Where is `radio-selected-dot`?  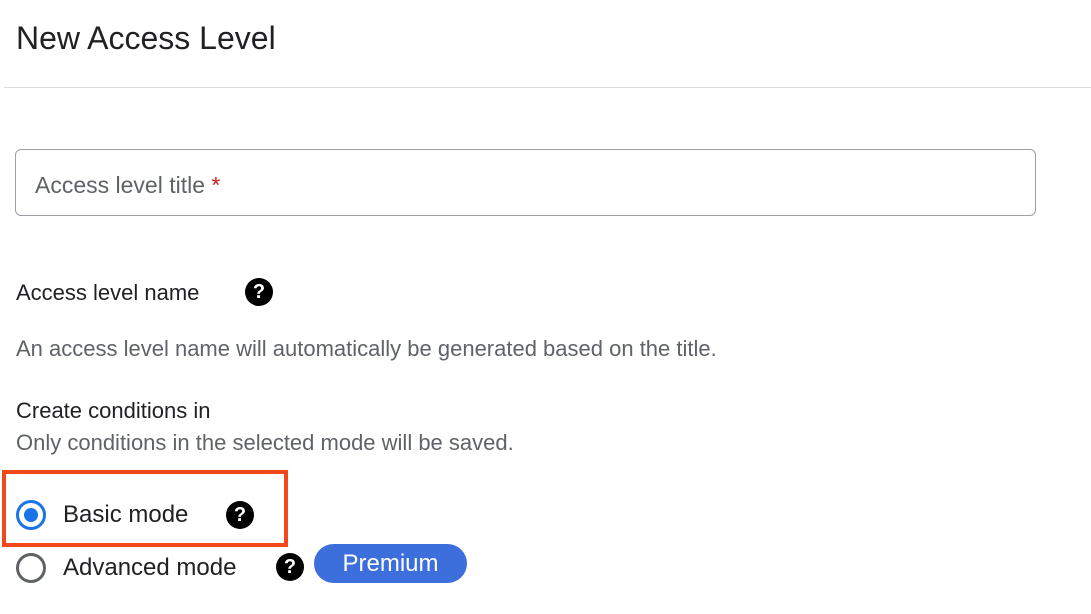
radio-selected-dot is located at coordinates (31, 515).